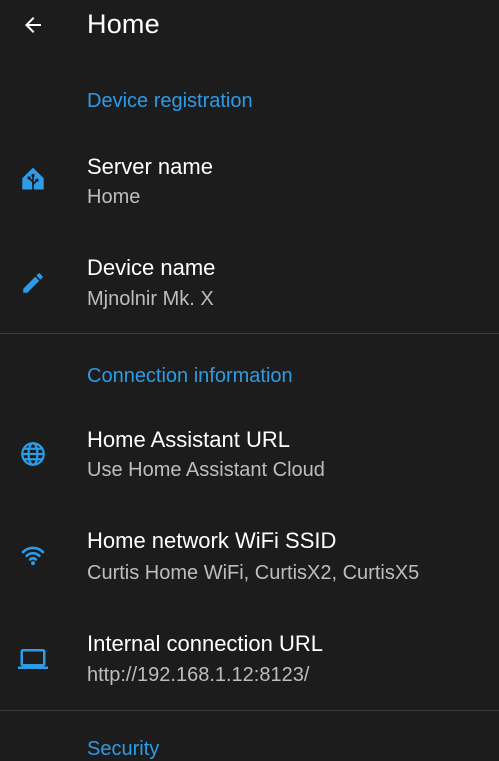 The image size is (499, 761). What do you see at coordinates (190, 376) in the screenshot?
I see `section-header-connection-information: Connection information` at bounding box center [190, 376].